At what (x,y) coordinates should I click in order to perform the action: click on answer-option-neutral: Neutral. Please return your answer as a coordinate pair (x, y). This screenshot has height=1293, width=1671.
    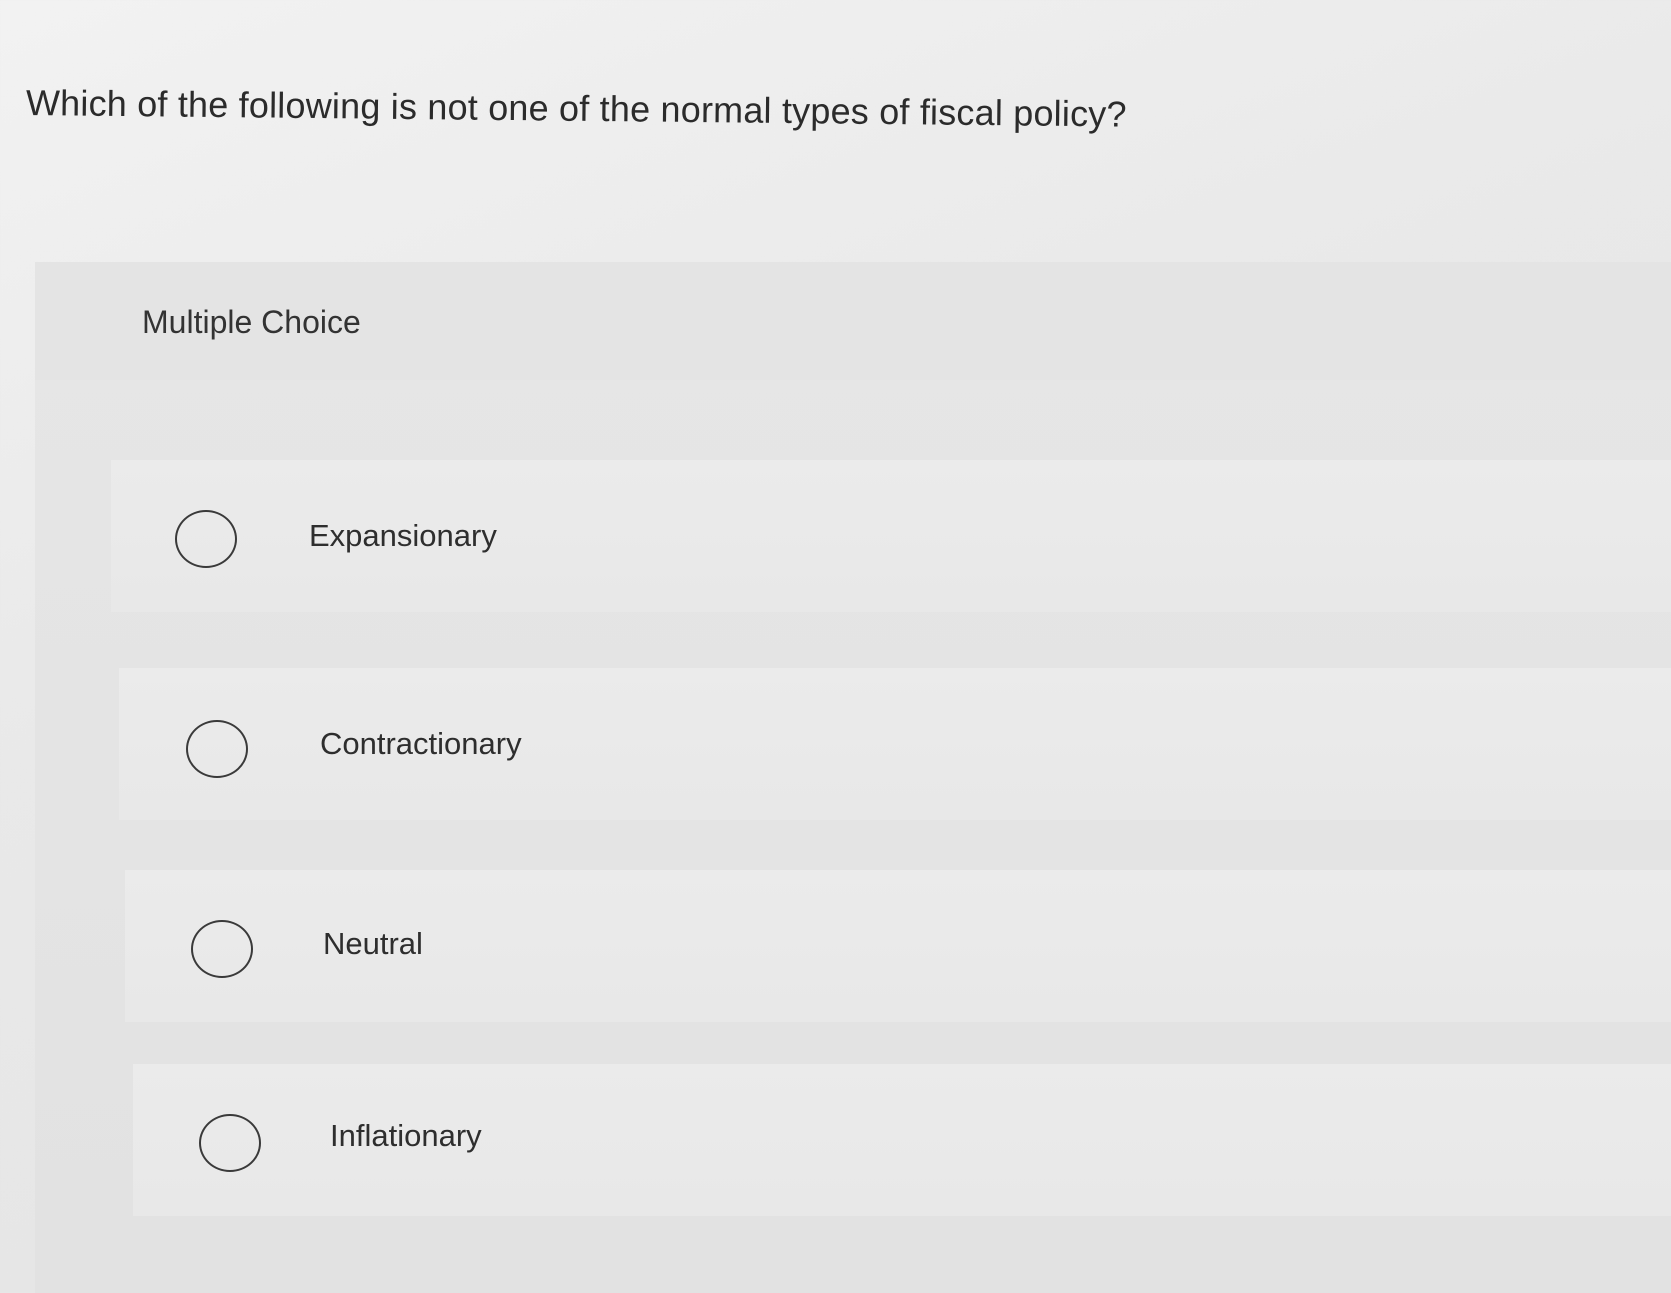
    Looking at the image, I should click on (898, 946).